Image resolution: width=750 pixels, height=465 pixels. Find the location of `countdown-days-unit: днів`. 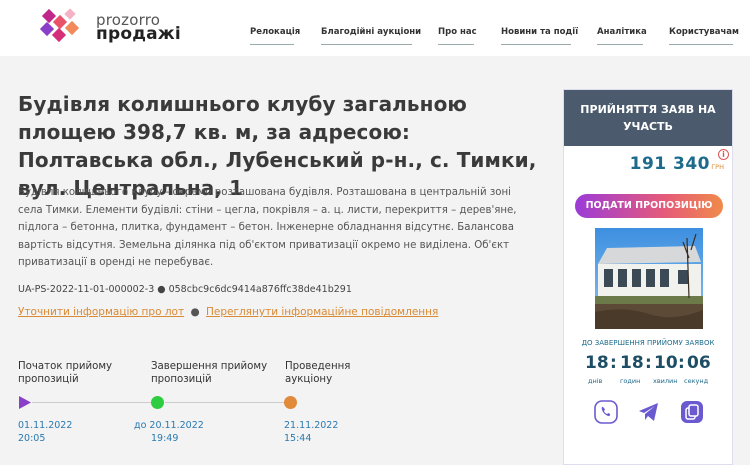

countdown-days-unit: днів is located at coordinates (595, 381).